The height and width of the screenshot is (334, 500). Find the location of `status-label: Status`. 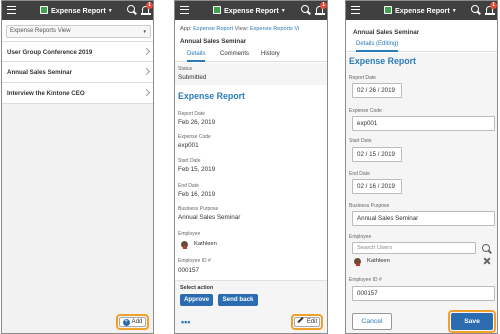

status-label: Status is located at coordinates (185, 69).